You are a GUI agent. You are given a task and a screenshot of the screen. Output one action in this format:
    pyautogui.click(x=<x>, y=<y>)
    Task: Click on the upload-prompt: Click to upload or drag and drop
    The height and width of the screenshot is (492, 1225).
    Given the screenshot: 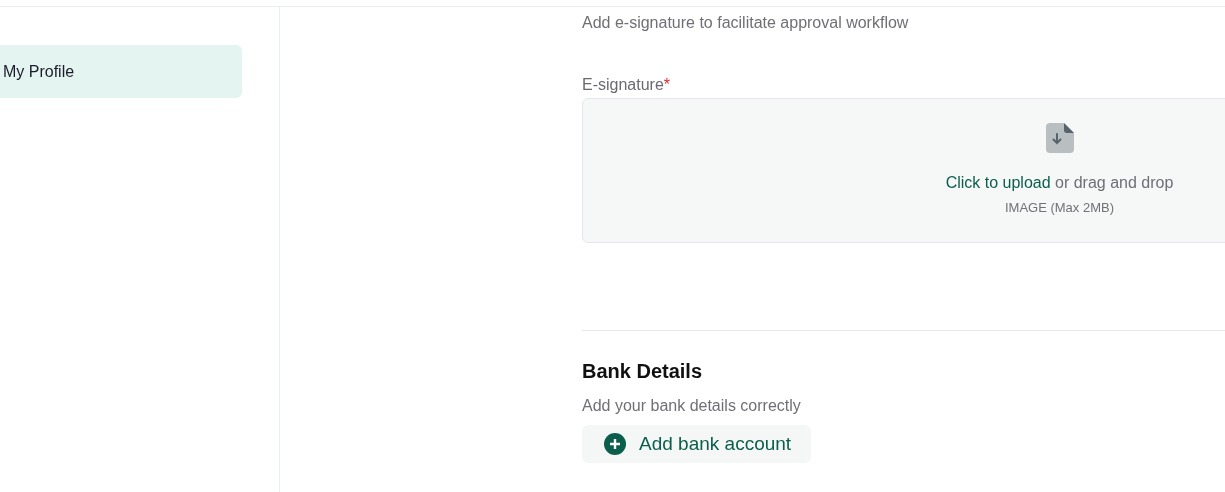 What is the action you would take?
    pyautogui.click(x=1059, y=183)
    